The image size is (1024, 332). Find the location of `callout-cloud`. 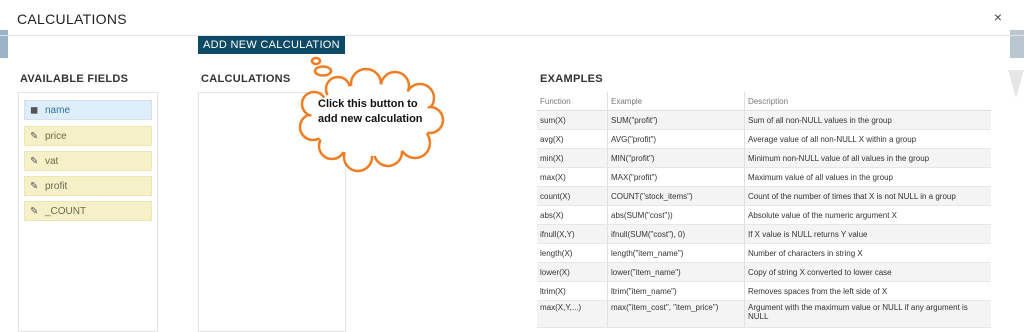

callout-cloud is located at coordinates (371, 114).